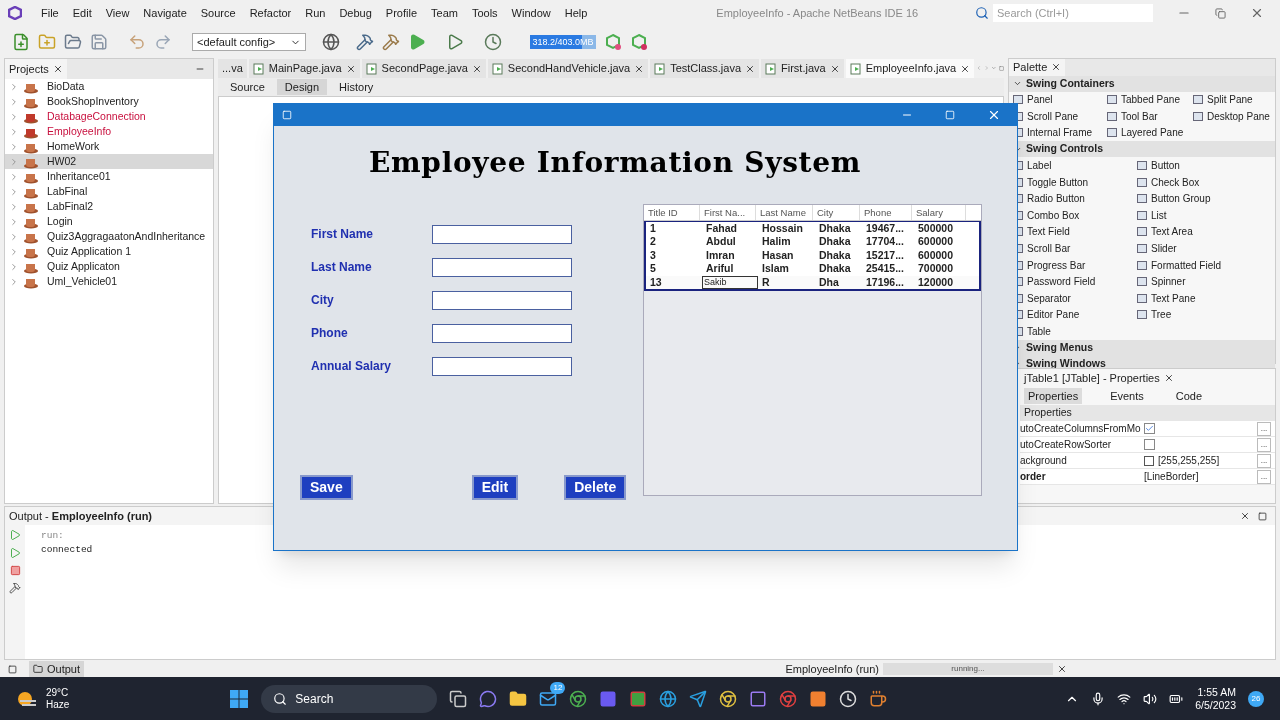 Image resolution: width=1280 pixels, height=720 pixels. Describe the element at coordinates (672, 212) in the screenshot. I see `column-header: Title ID` at that location.